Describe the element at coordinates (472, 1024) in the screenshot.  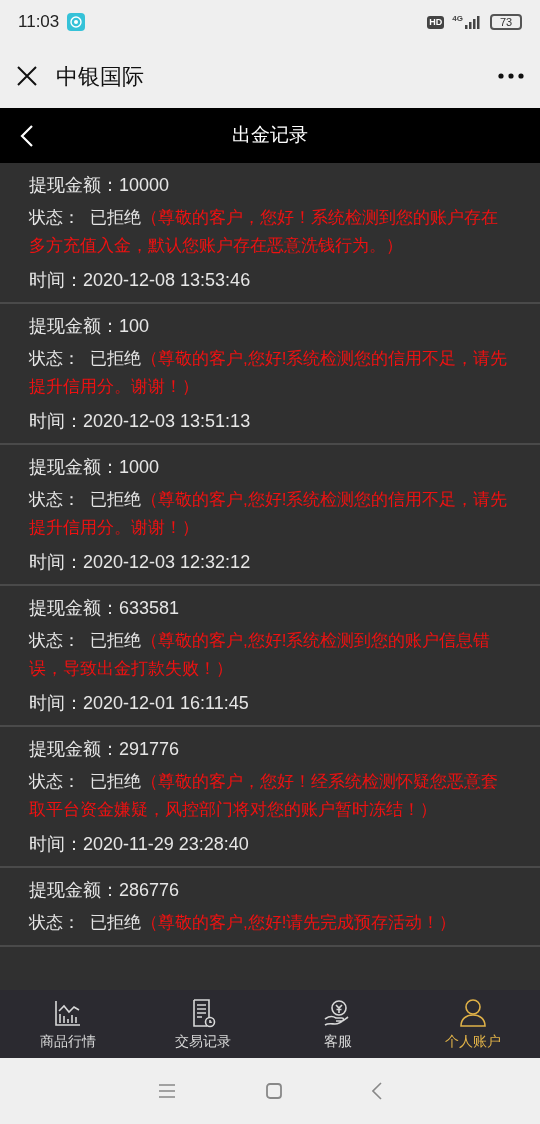
I see `tab-item: 个人账户` at that location.